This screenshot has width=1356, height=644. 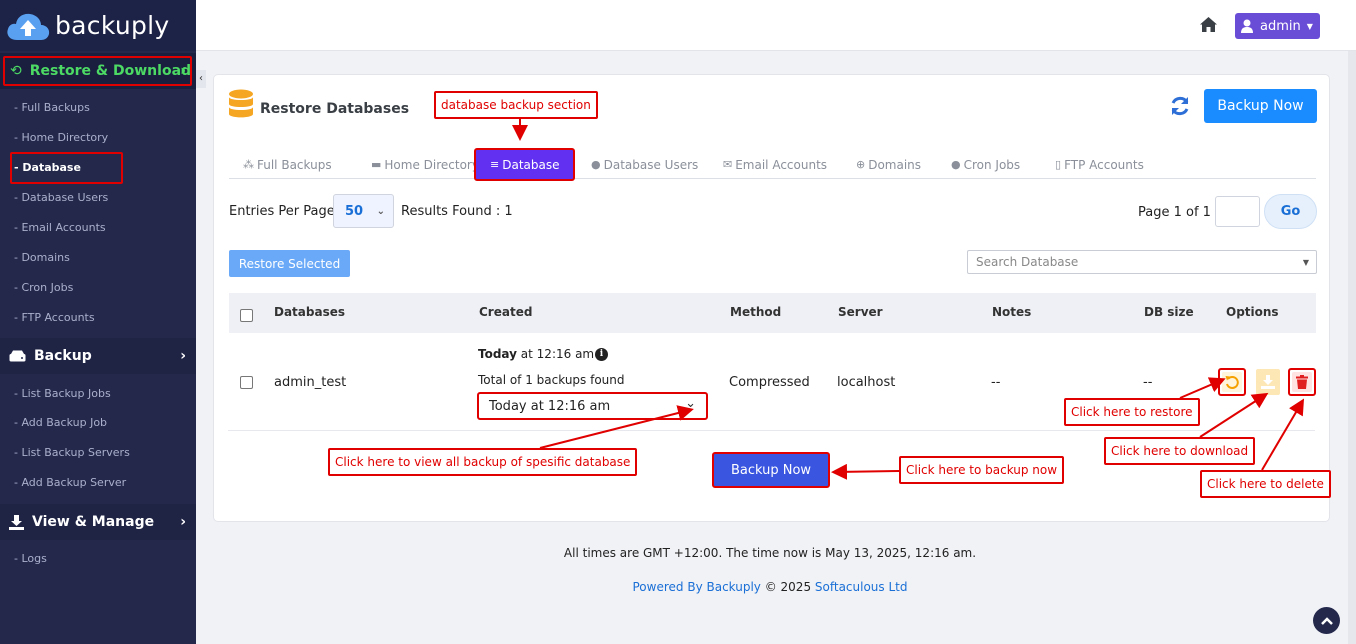 I want to click on copyright: © 2025, so click(x=787, y=587).